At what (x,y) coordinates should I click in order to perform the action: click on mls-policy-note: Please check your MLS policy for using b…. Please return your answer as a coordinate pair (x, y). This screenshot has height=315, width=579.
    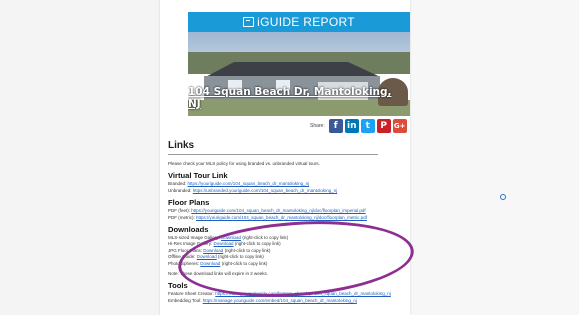
    Looking at the image, I should click on (244, 163).